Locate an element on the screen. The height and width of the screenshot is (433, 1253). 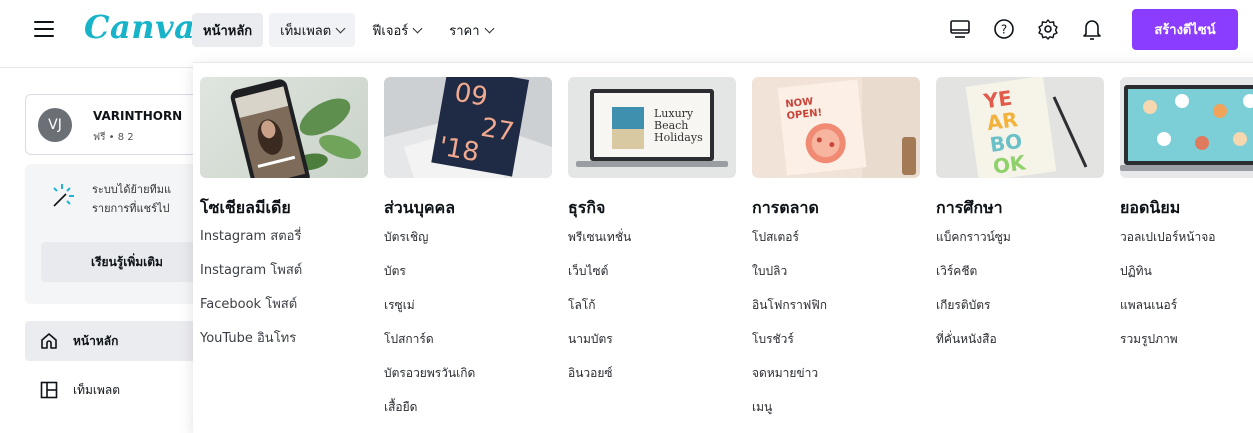
home-icon is located at coordinates (49, 341).